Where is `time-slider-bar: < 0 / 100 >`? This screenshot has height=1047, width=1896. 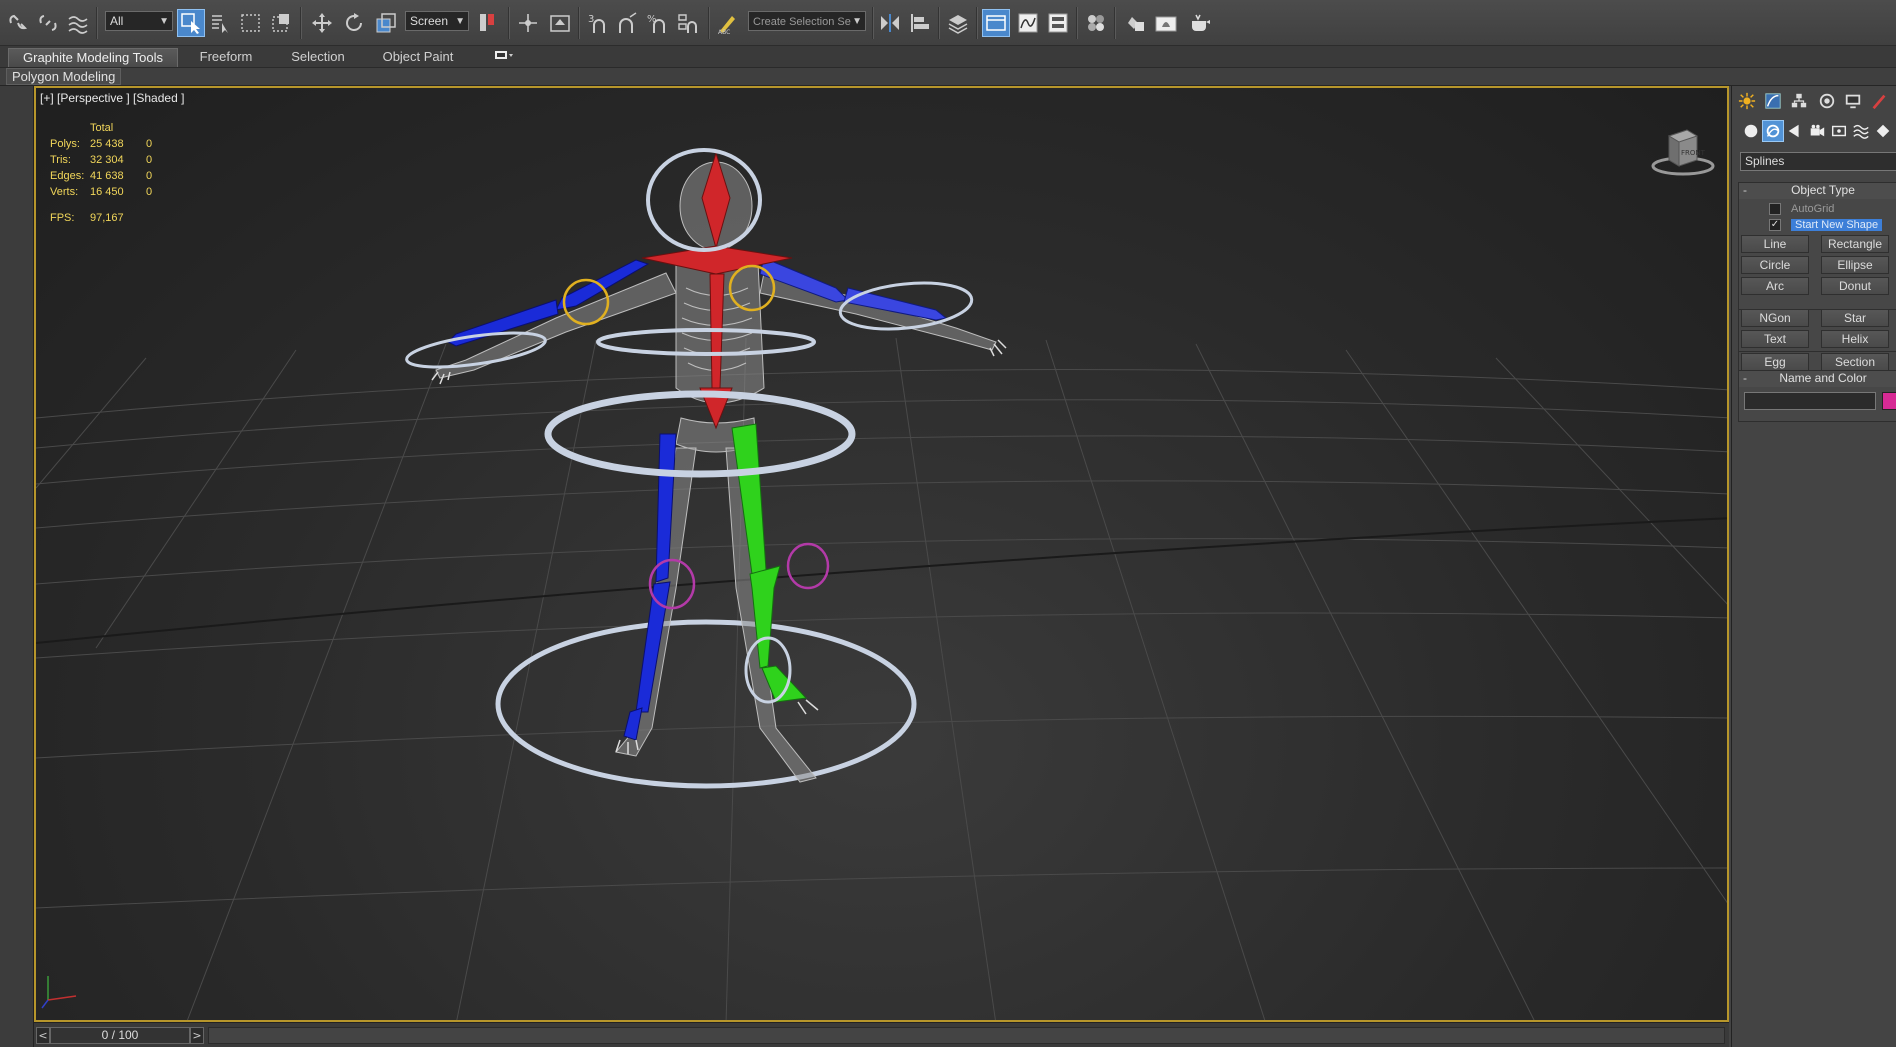
time-slider-bar: < 0 / 100 > is located at coordinates (881, 1034).